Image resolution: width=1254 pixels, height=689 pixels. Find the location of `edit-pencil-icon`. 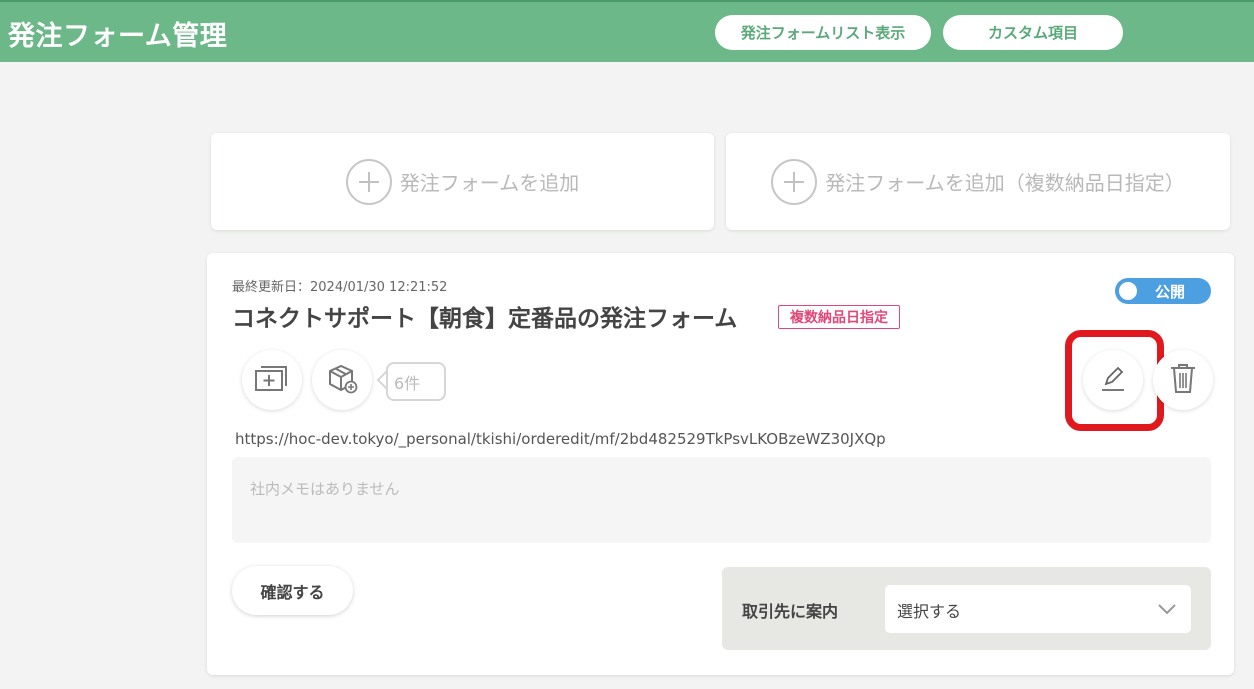

edit-pencil-icon is located at coordinates (1113, 380).